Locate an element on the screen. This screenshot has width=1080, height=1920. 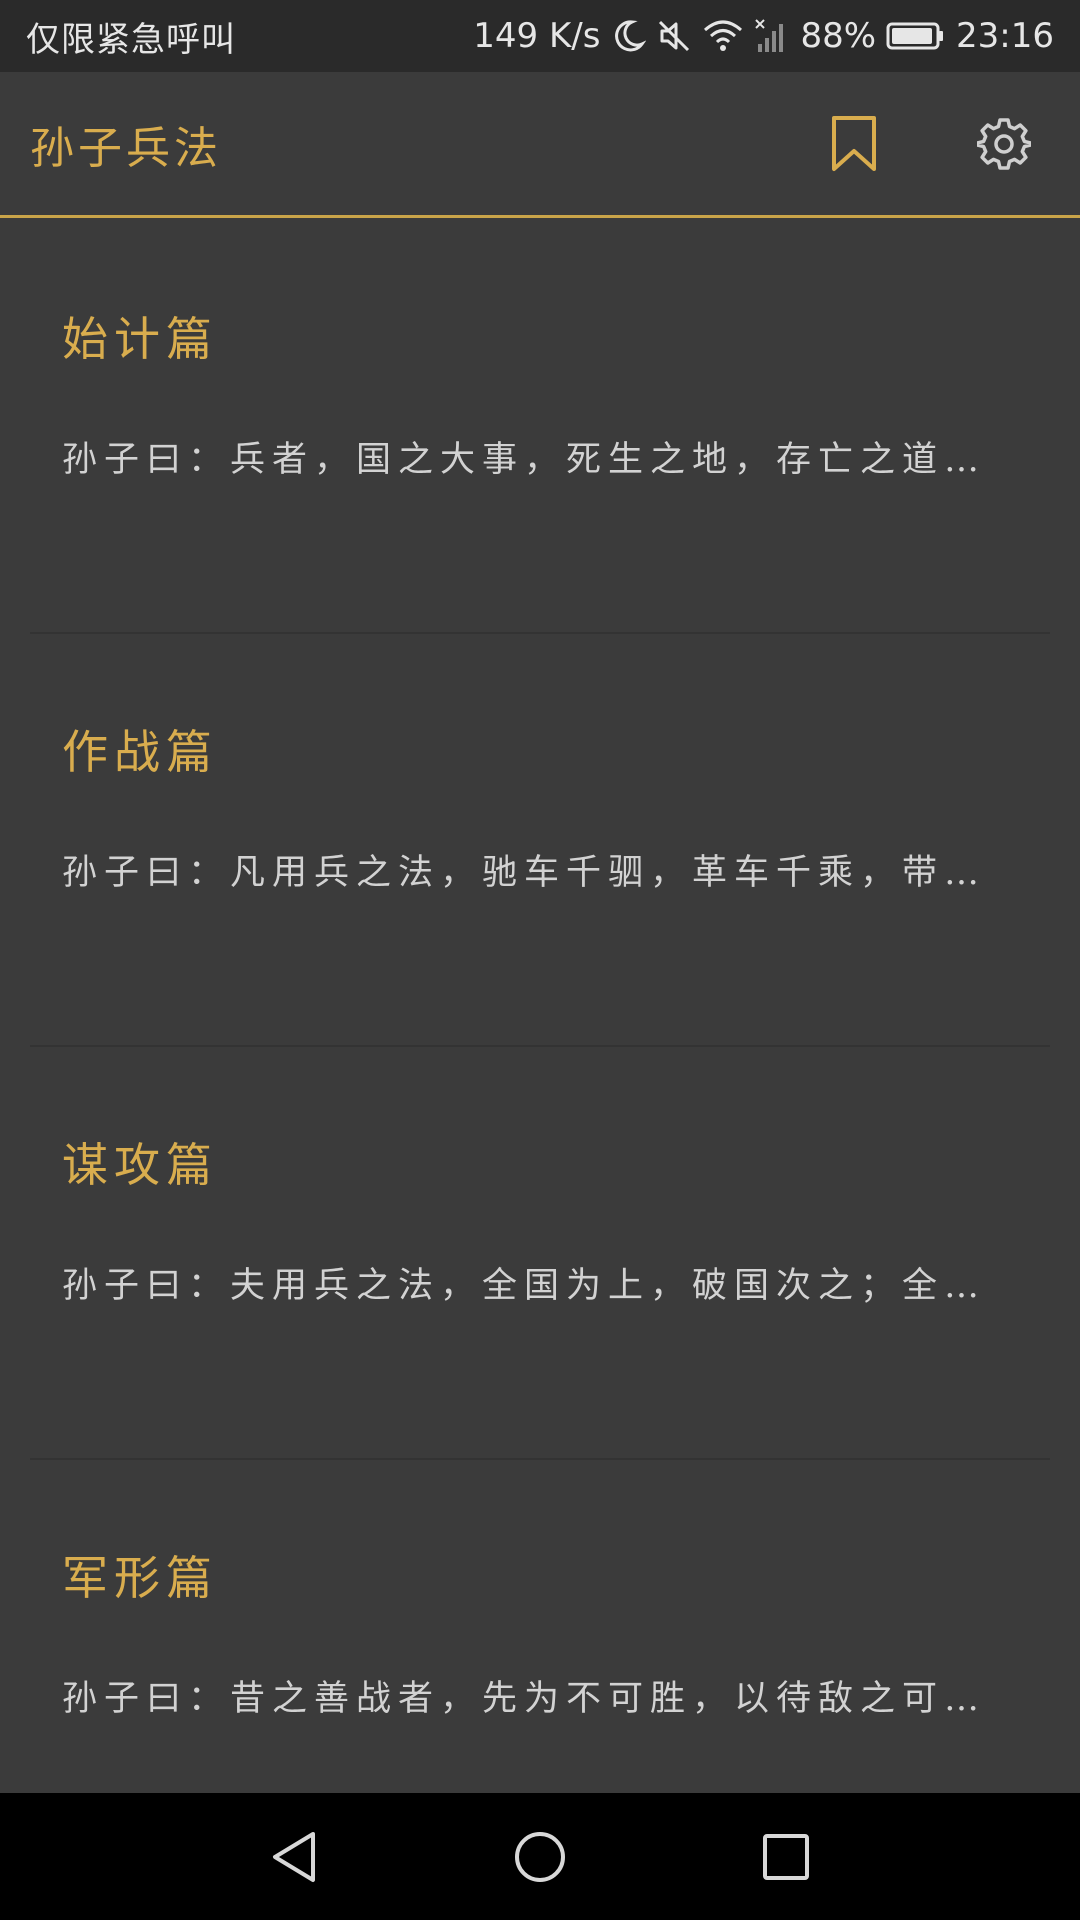
chapter-title: 谋攻篇 is located at coordinates (140, 1165).